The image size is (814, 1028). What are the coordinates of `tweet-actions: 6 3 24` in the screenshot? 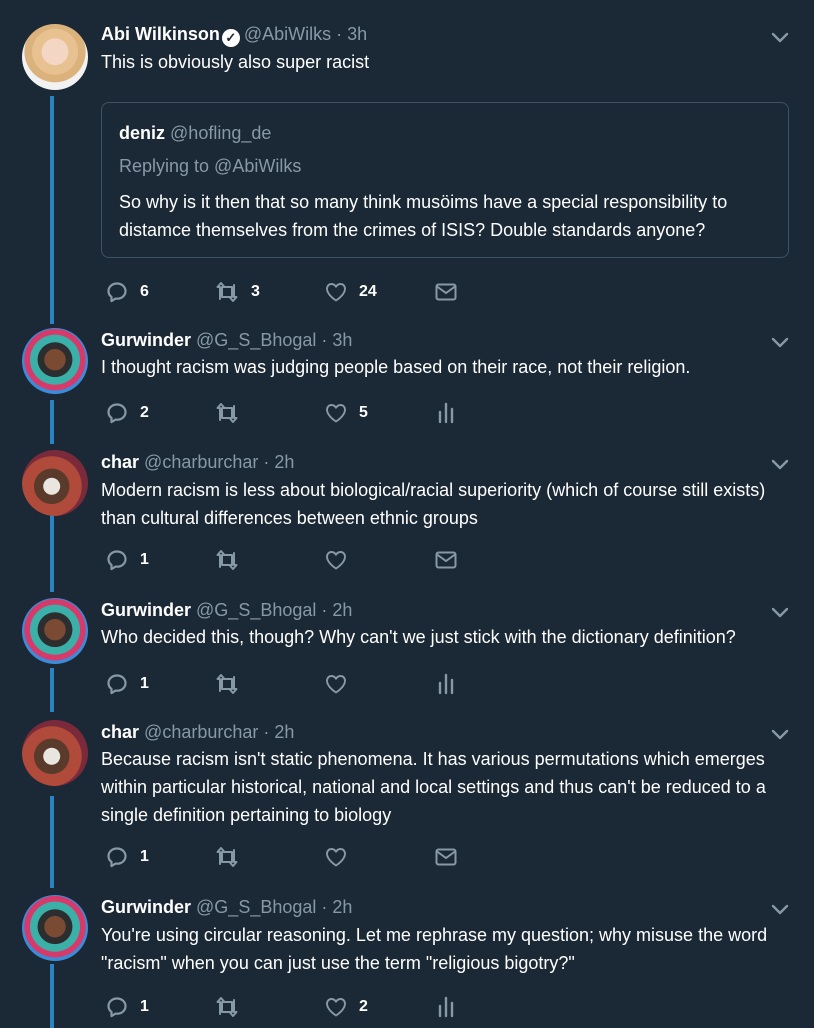 It's located at (291, 292).